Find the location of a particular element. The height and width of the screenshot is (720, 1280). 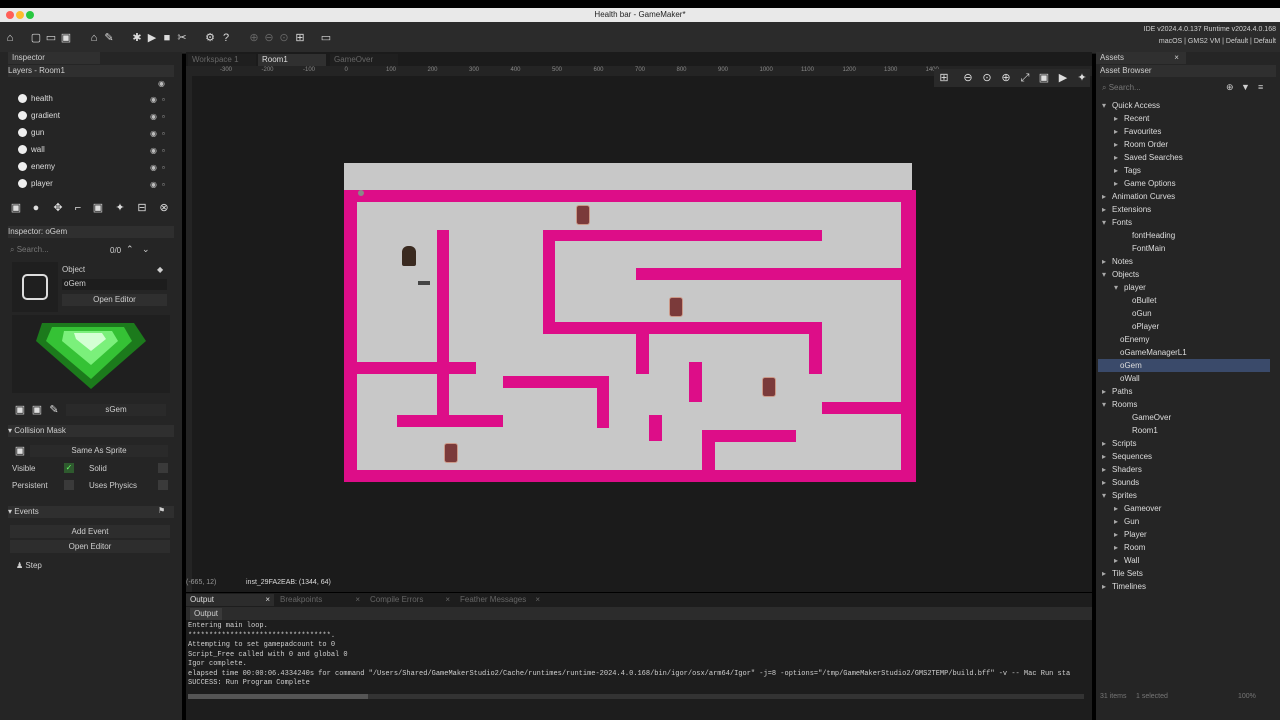

new-file-icon: ▢ is located at coordinates (36, 38).